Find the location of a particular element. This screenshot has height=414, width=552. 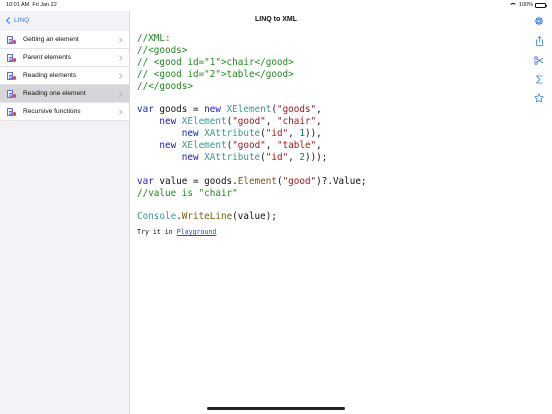

sidebar-item: Recursive functions is located at coordinates (64, 112).